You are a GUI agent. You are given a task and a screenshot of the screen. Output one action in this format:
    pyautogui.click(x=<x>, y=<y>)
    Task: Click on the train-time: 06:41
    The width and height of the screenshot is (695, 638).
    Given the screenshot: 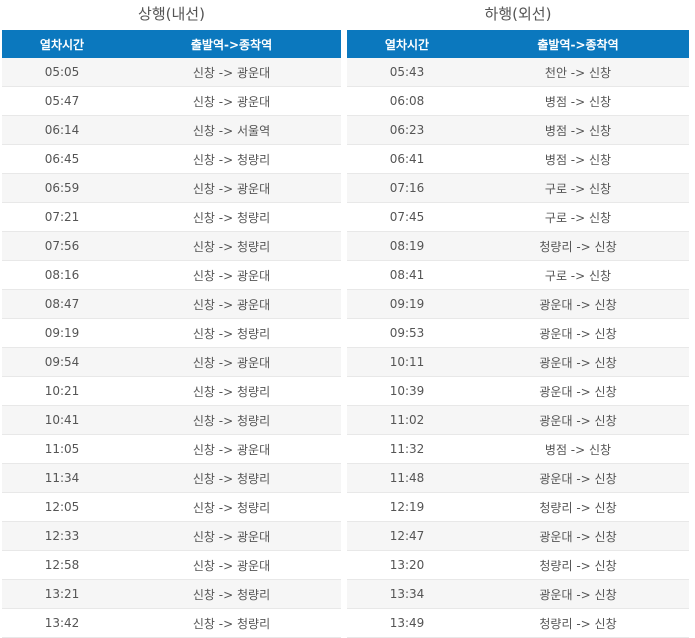 What is the action you would take?
    pyautogui.click(x=407, y=159)
    